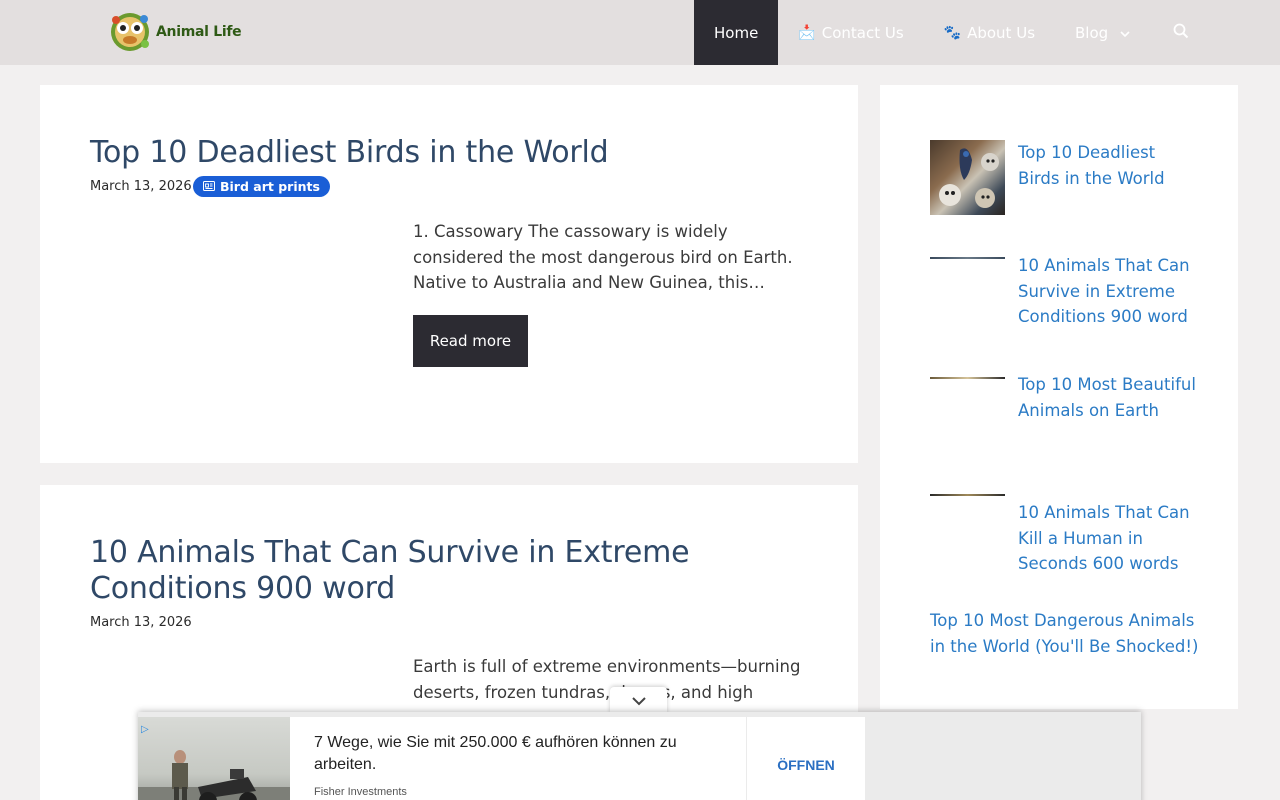  Describe the element at coordinates (360, 792) in the screenshot. I see `ad-sponsor: Fisher Investments` at that location.